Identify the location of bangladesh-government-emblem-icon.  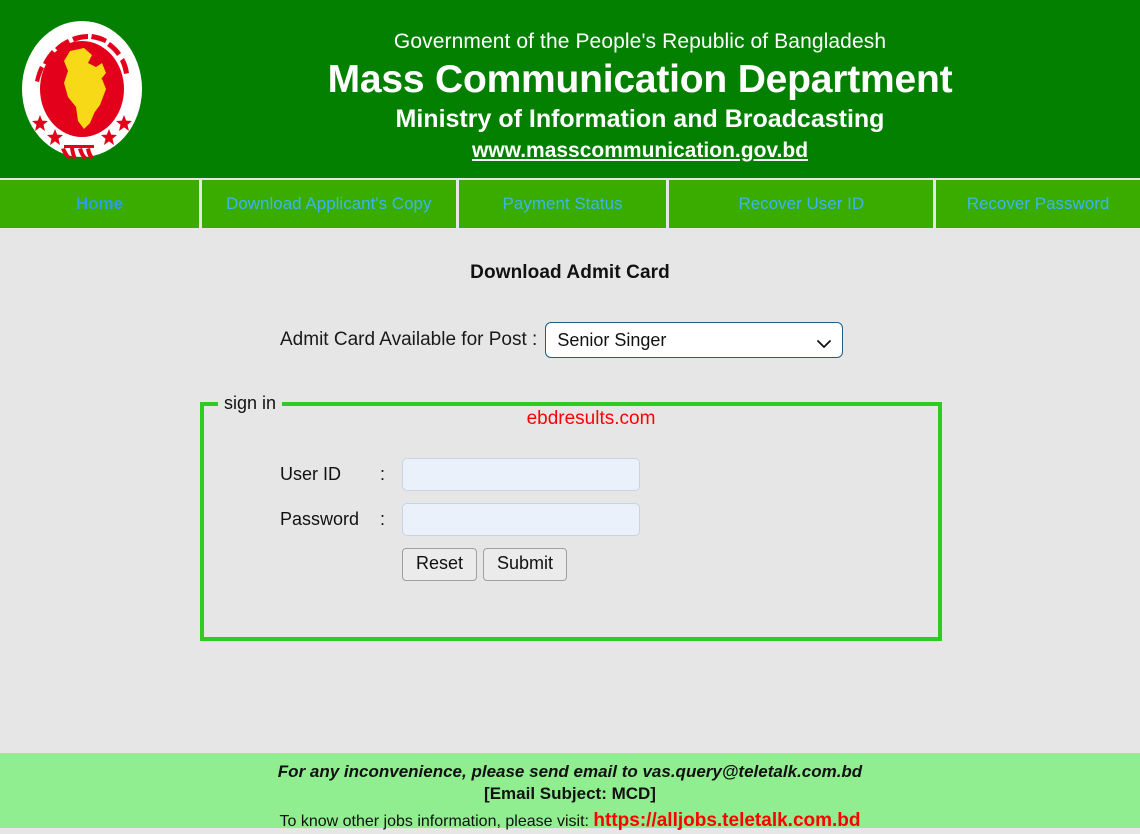
(82, 89).